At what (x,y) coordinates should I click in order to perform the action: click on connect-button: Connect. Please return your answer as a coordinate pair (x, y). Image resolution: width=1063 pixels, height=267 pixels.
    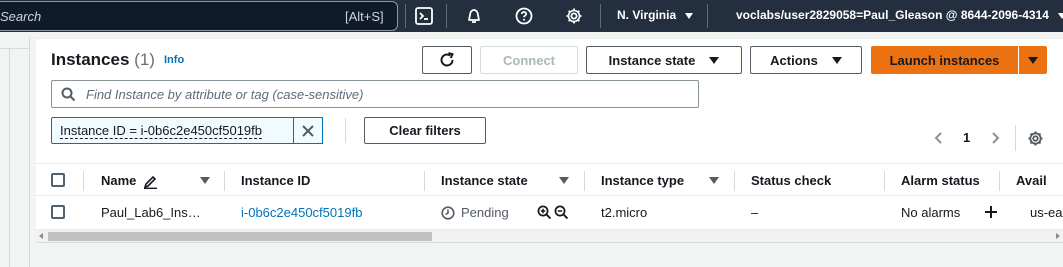
    Looking at the image, I should click on (529, 60).